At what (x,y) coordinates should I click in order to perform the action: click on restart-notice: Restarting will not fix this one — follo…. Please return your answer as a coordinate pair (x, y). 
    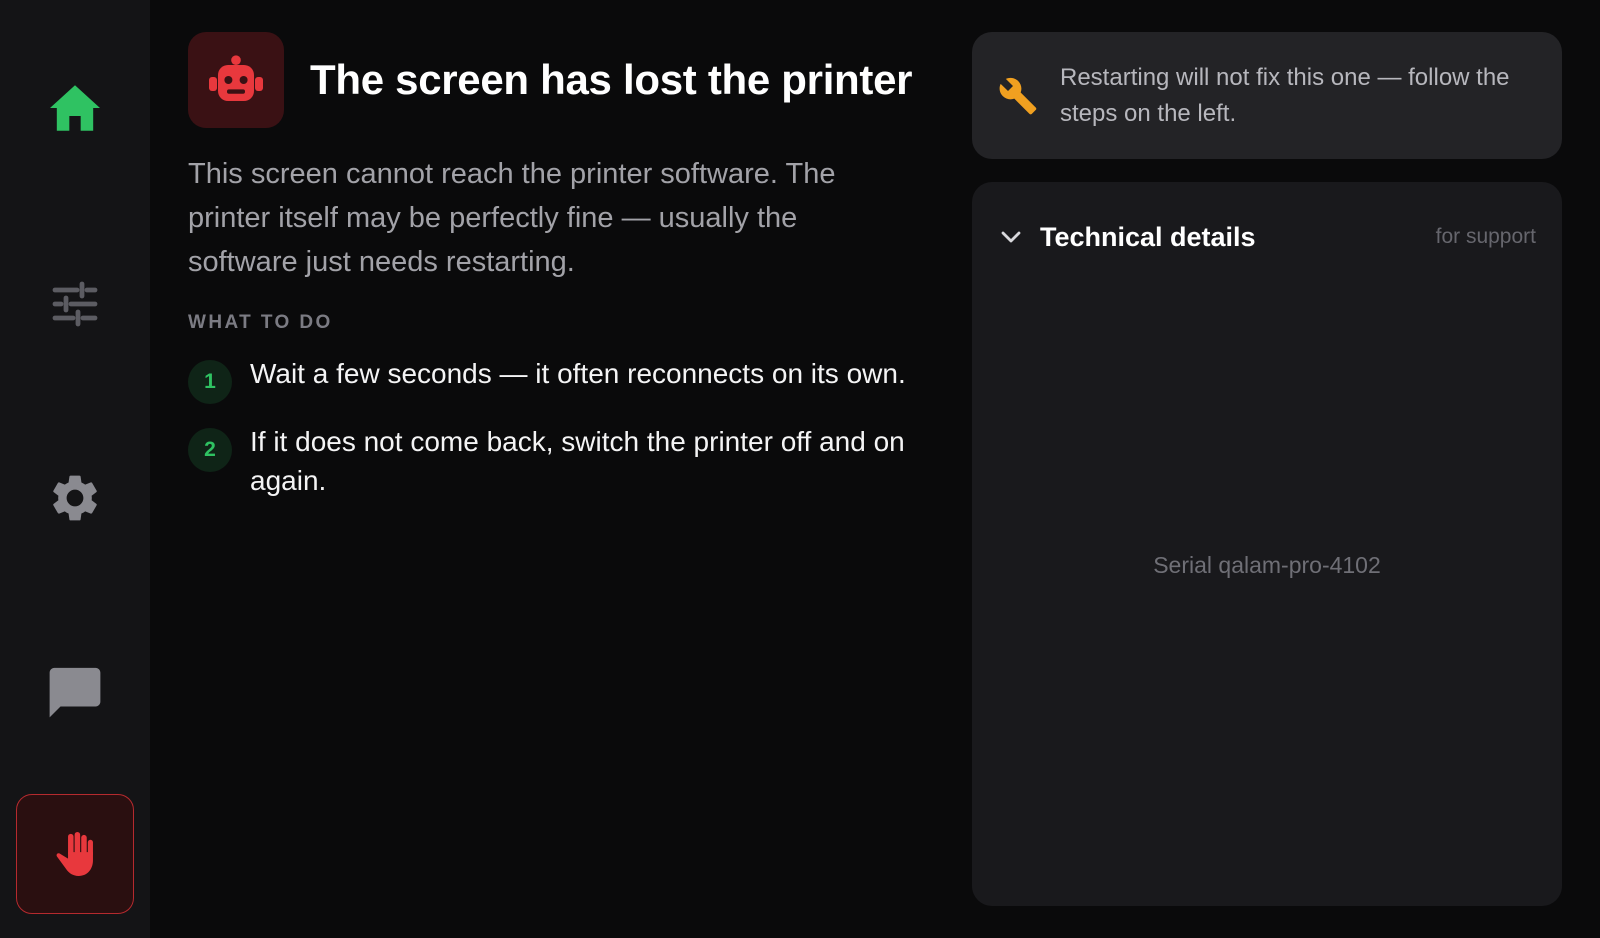
    Looking at the image, I should click on (1267, 95).